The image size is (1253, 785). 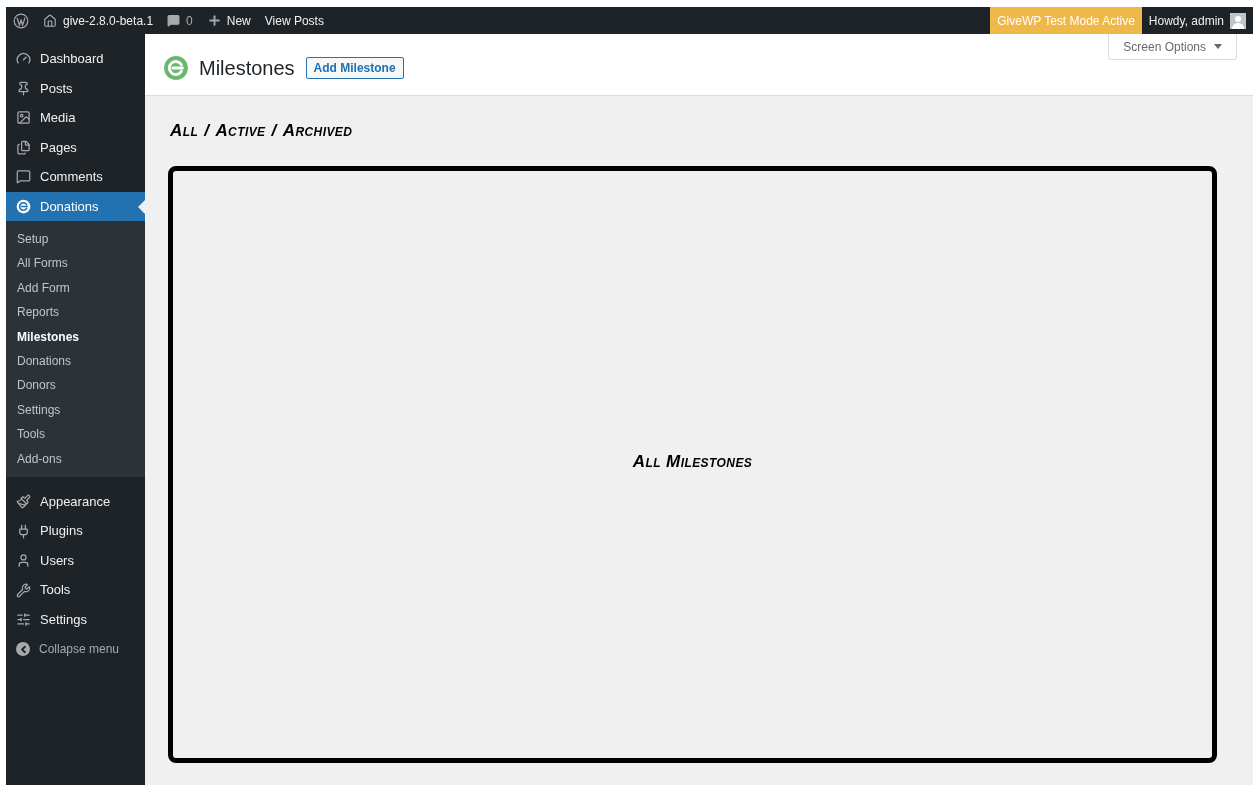 What do you see at coordinates (184, 131) in the screenshot?
I see `filter-link: All` at bounding box center [184, 131].